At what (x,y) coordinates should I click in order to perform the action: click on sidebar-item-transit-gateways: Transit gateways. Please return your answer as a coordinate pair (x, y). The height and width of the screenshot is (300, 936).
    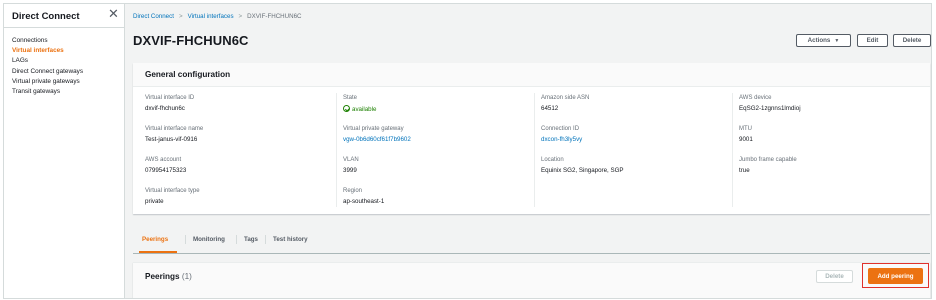
    Looking at the image, I should click on (47, 92).